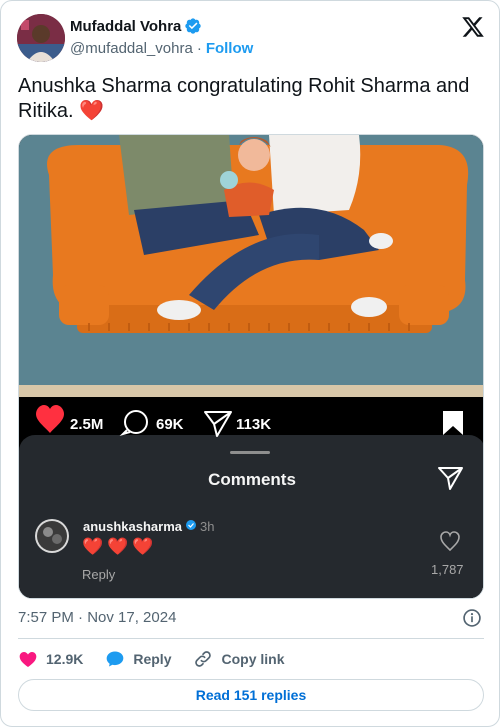 Image resolution: width=500 pixels, height=727 pixels. I want to click on ig-comment-like-count: 1,787, so click(447, 569).